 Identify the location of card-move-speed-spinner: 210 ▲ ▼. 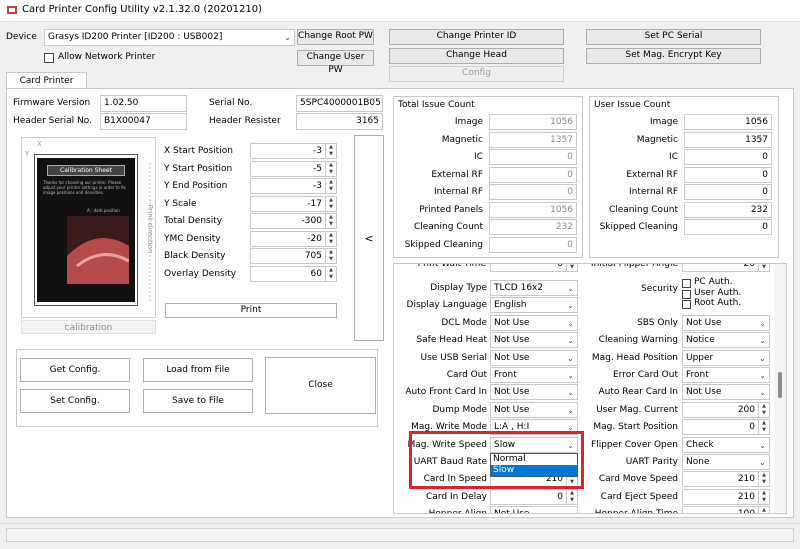
(726, 479).